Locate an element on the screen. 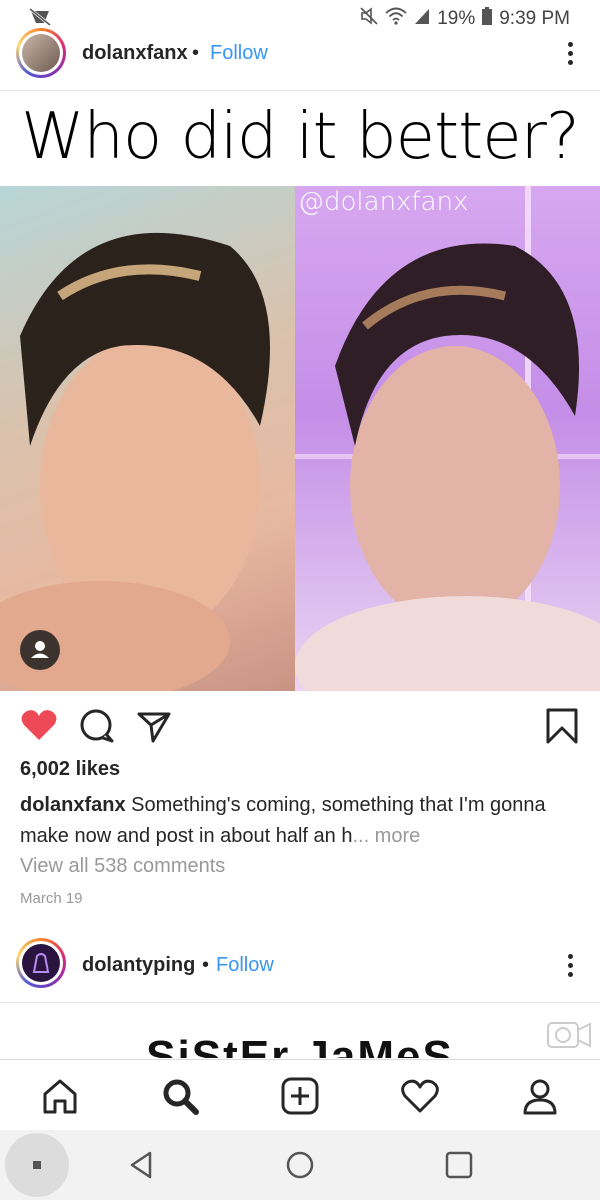 The image size is (600, 1203). post-header: dolanxfanx • Follow is located at coordinates (300, 59).